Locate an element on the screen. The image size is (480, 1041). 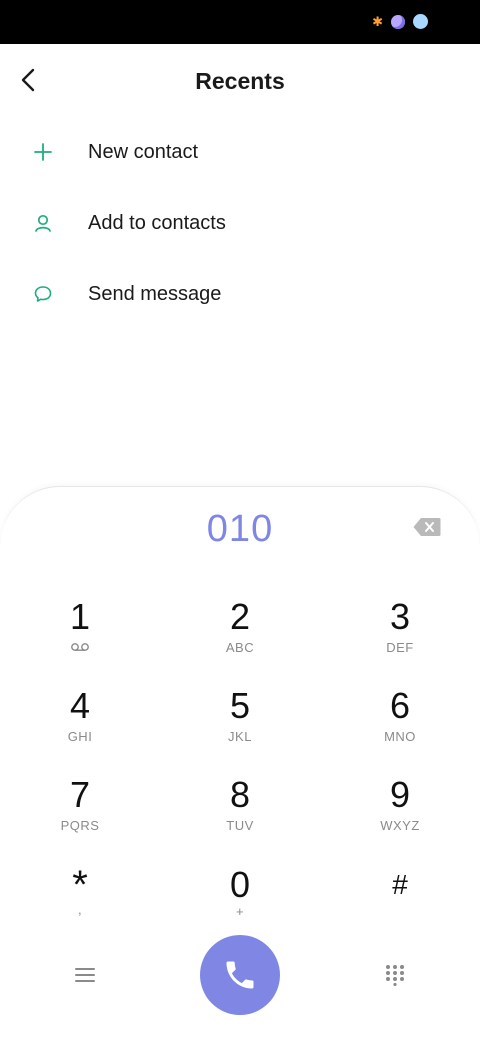
voicemail-icon is located at coordinates (80, 647).